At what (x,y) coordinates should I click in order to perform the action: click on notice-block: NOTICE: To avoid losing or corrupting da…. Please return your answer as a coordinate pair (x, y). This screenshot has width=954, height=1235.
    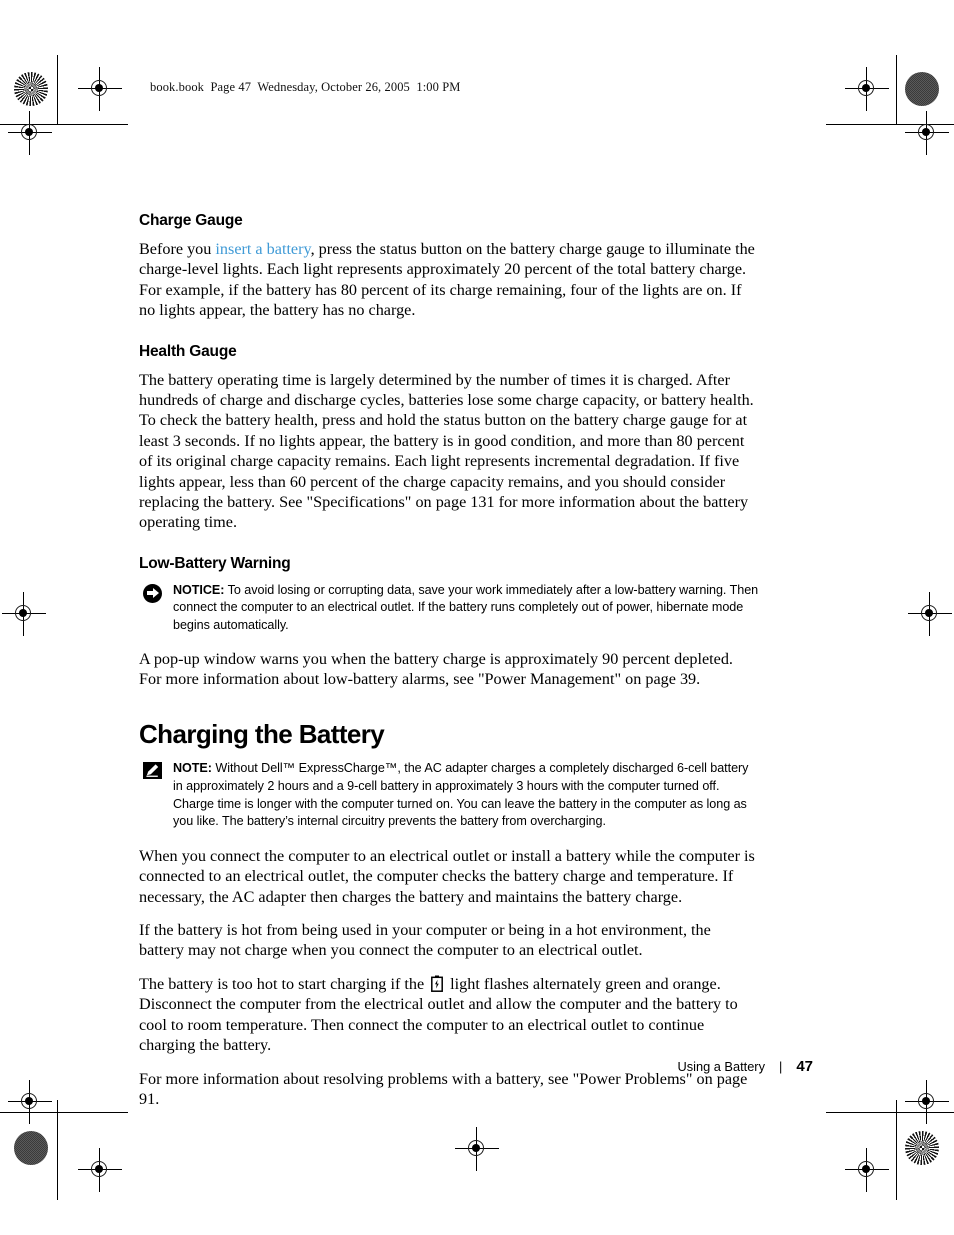
    Looking at the image, I should click on (450, 608).